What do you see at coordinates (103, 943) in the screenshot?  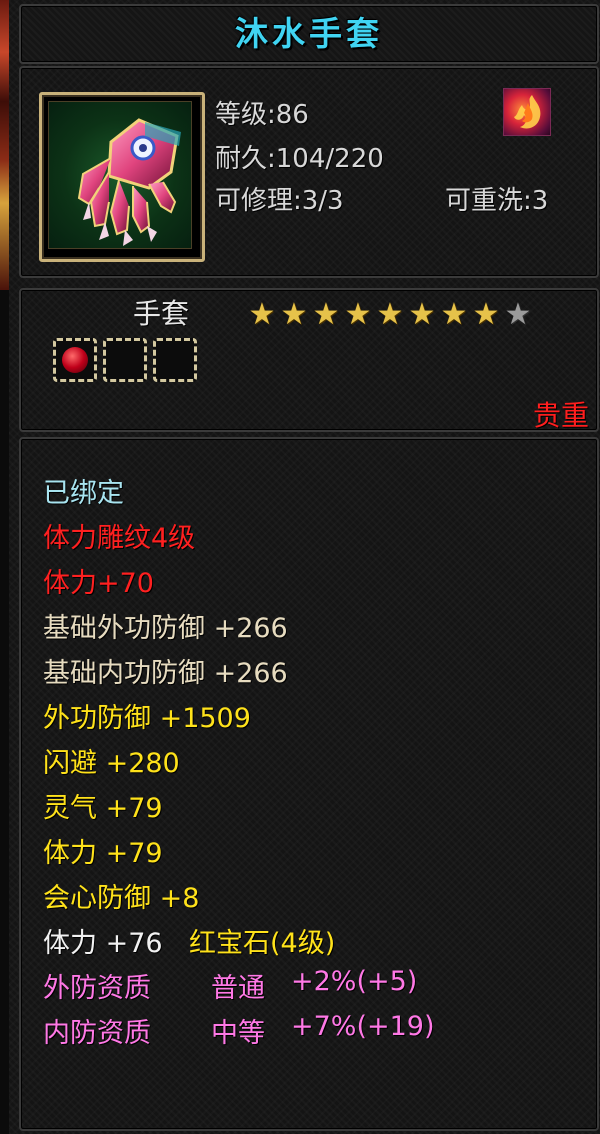 I see `gem-stat: 体力 +76` at bounding box center [103, 943].